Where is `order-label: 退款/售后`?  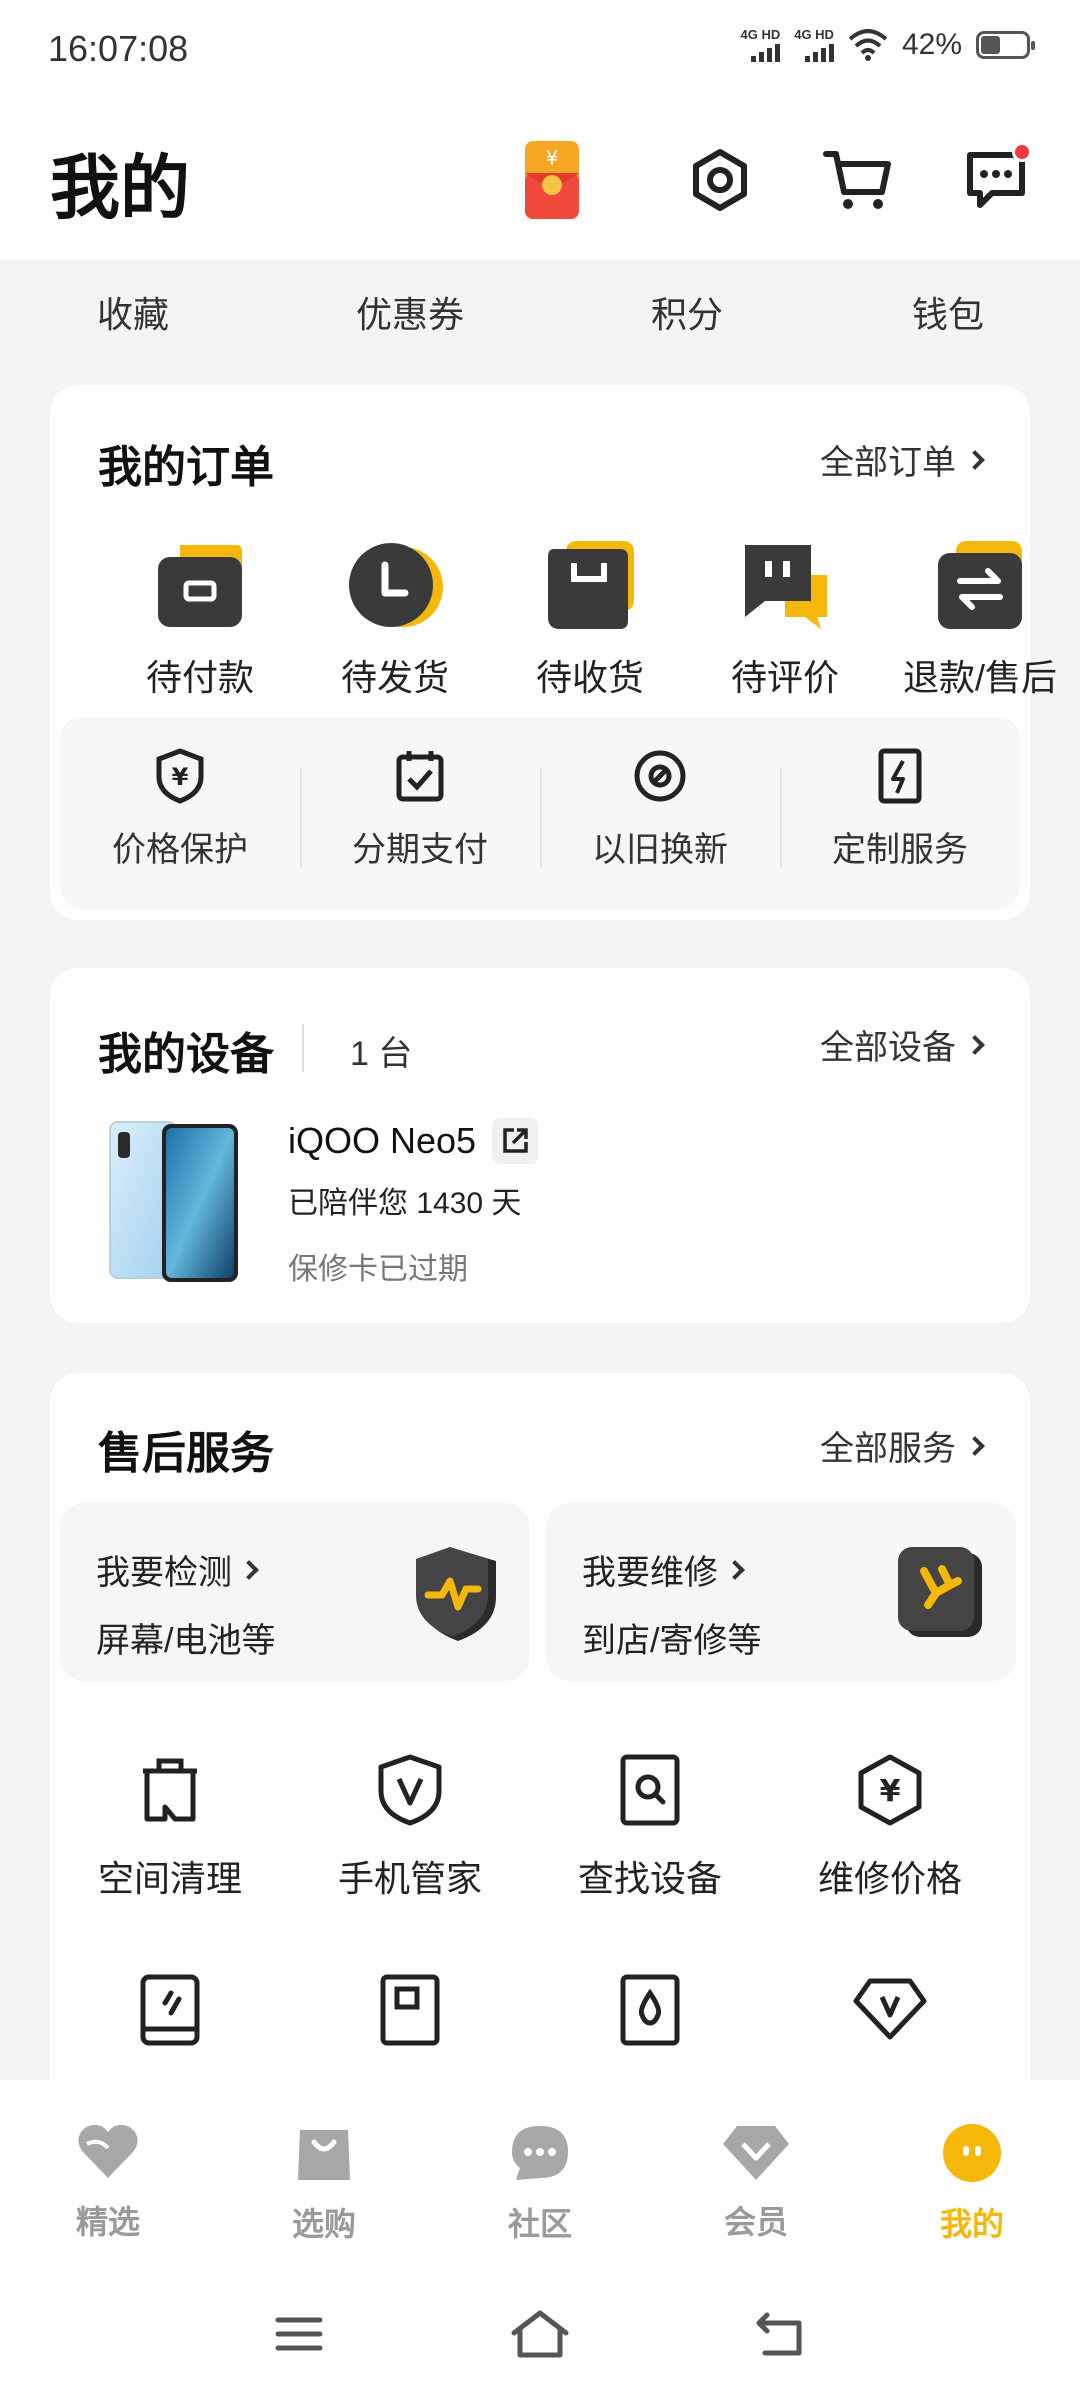 order-label: 退款/售后 is located at coordinates (979, 677).